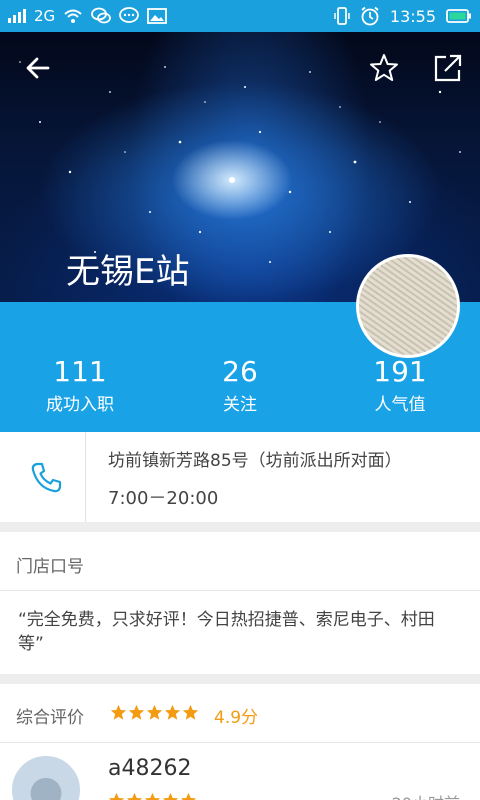 The width and height of the screenshot is (480, 800). I want to click on stat-value: 191, so click(400, 371).